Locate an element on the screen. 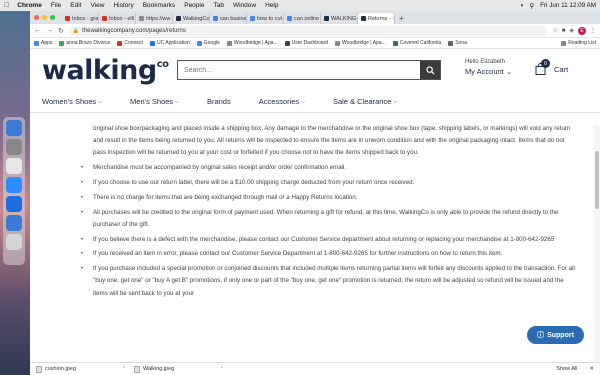 The width and height of the screenshot is (600, 375). apps-icon is located at coordinates (36, 43).